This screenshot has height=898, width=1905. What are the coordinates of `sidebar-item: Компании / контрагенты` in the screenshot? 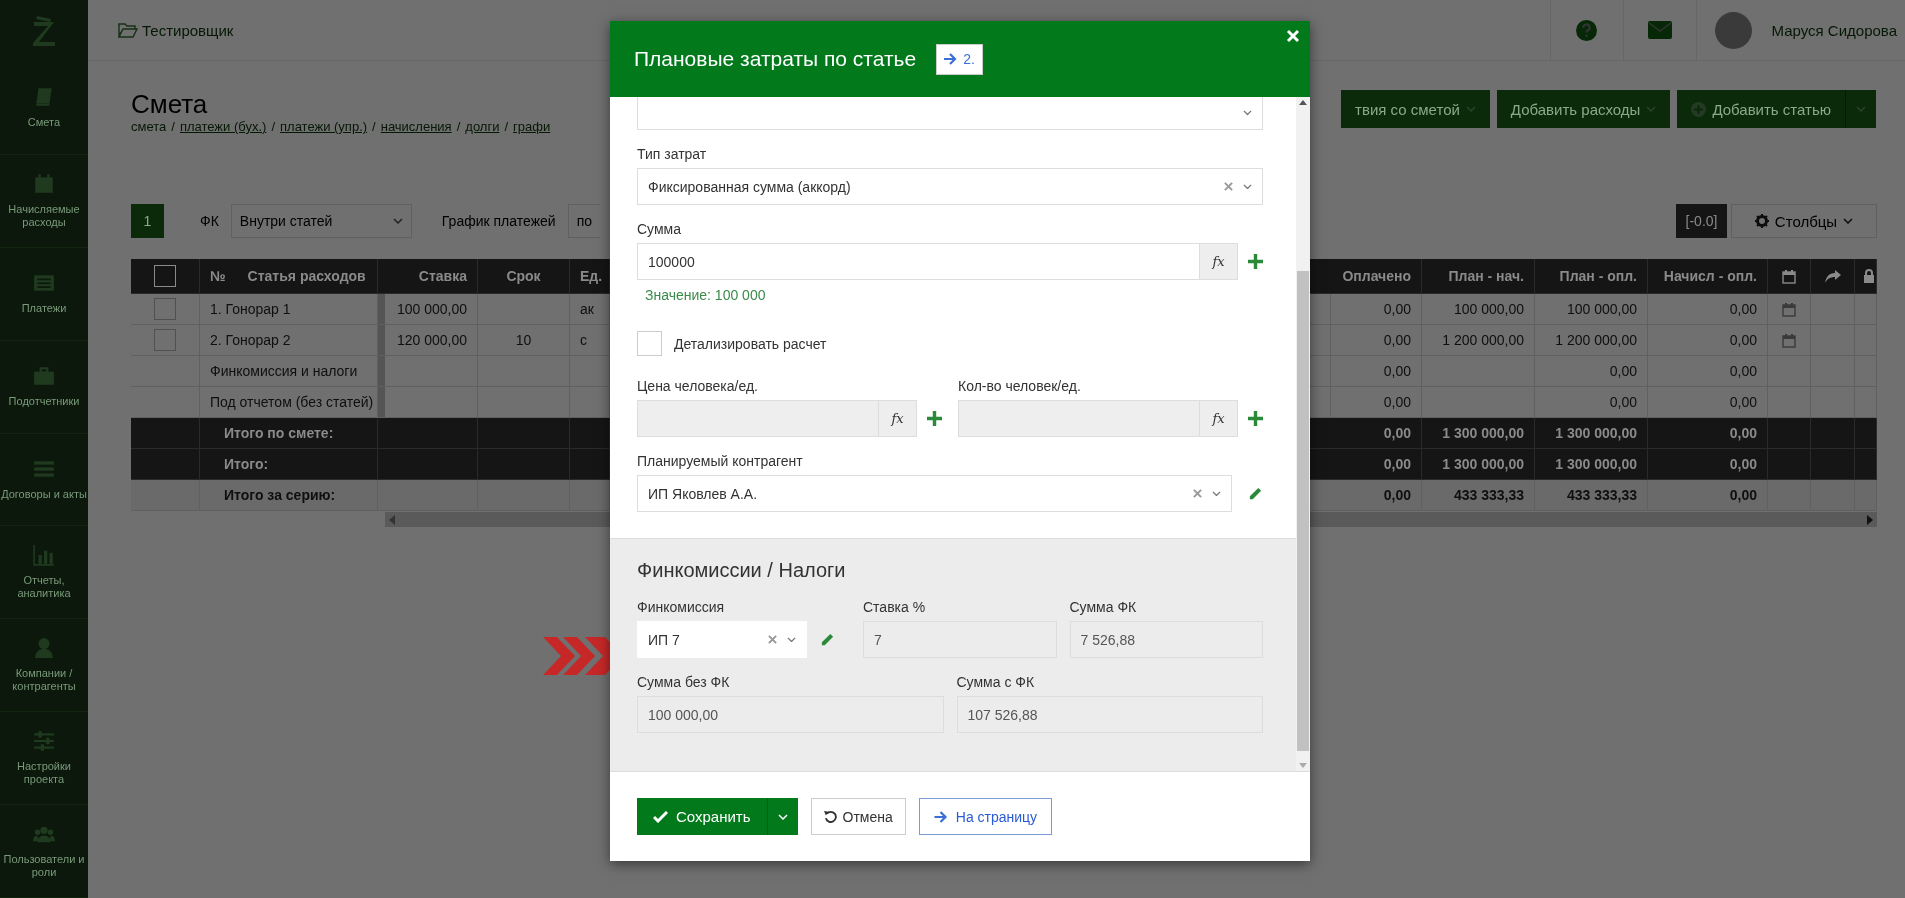 It's located at (44, 666).